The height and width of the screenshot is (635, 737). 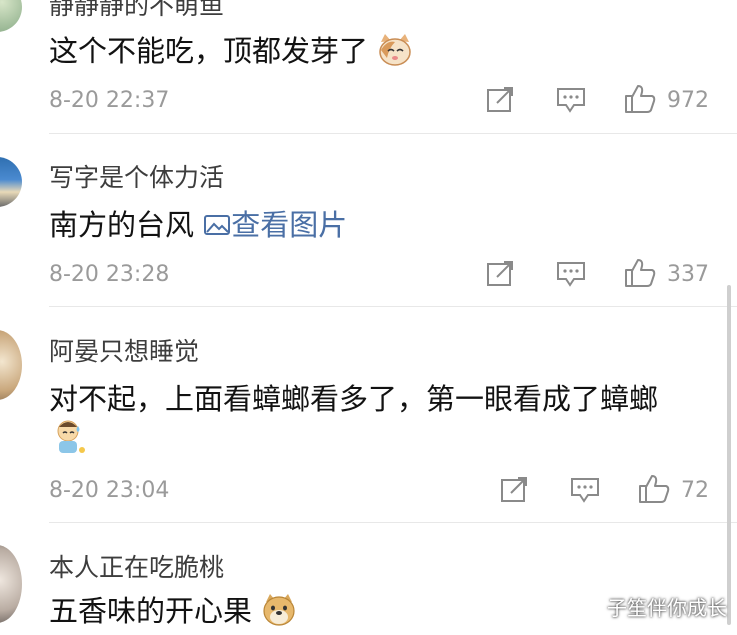 I want to click on comment-text: 五香味的开心果, so click(x=173, y=611).